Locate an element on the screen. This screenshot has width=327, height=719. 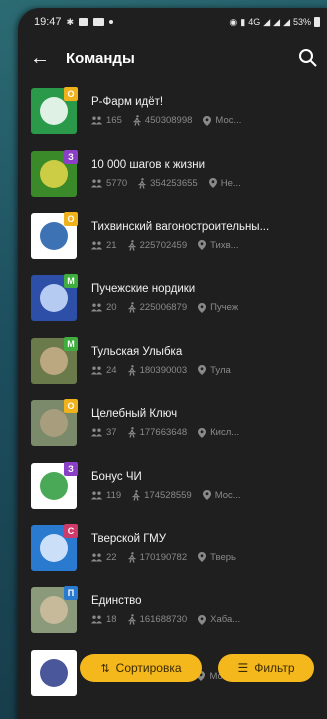
steps-count-group: 174528559 is located at coordinates (162, 495).